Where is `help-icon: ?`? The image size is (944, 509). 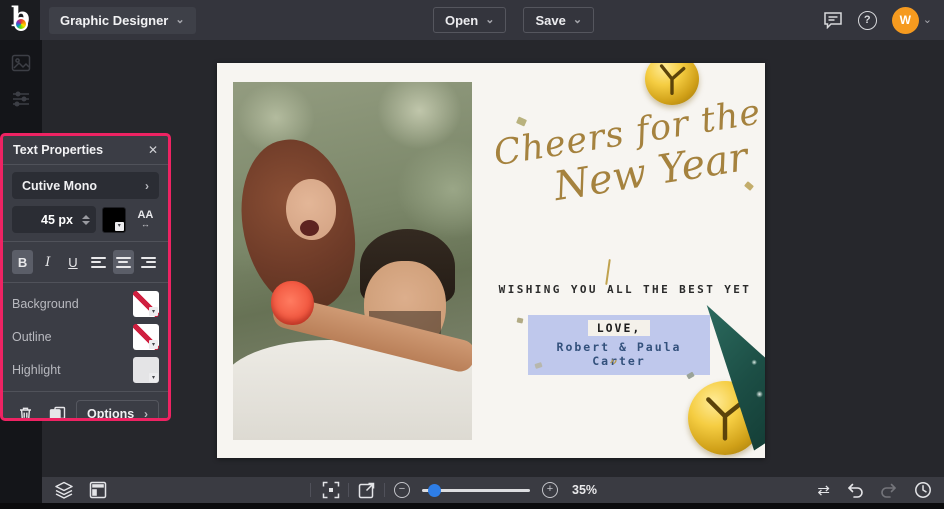
help-icon: ? is located at coordinates (867, 20).